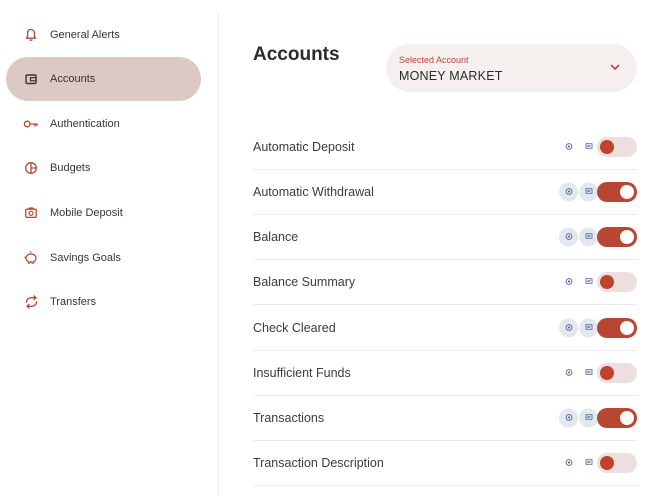 The height and width of the screenshot is (496, 658). I want to click on camera-icon, so click(31, 213).